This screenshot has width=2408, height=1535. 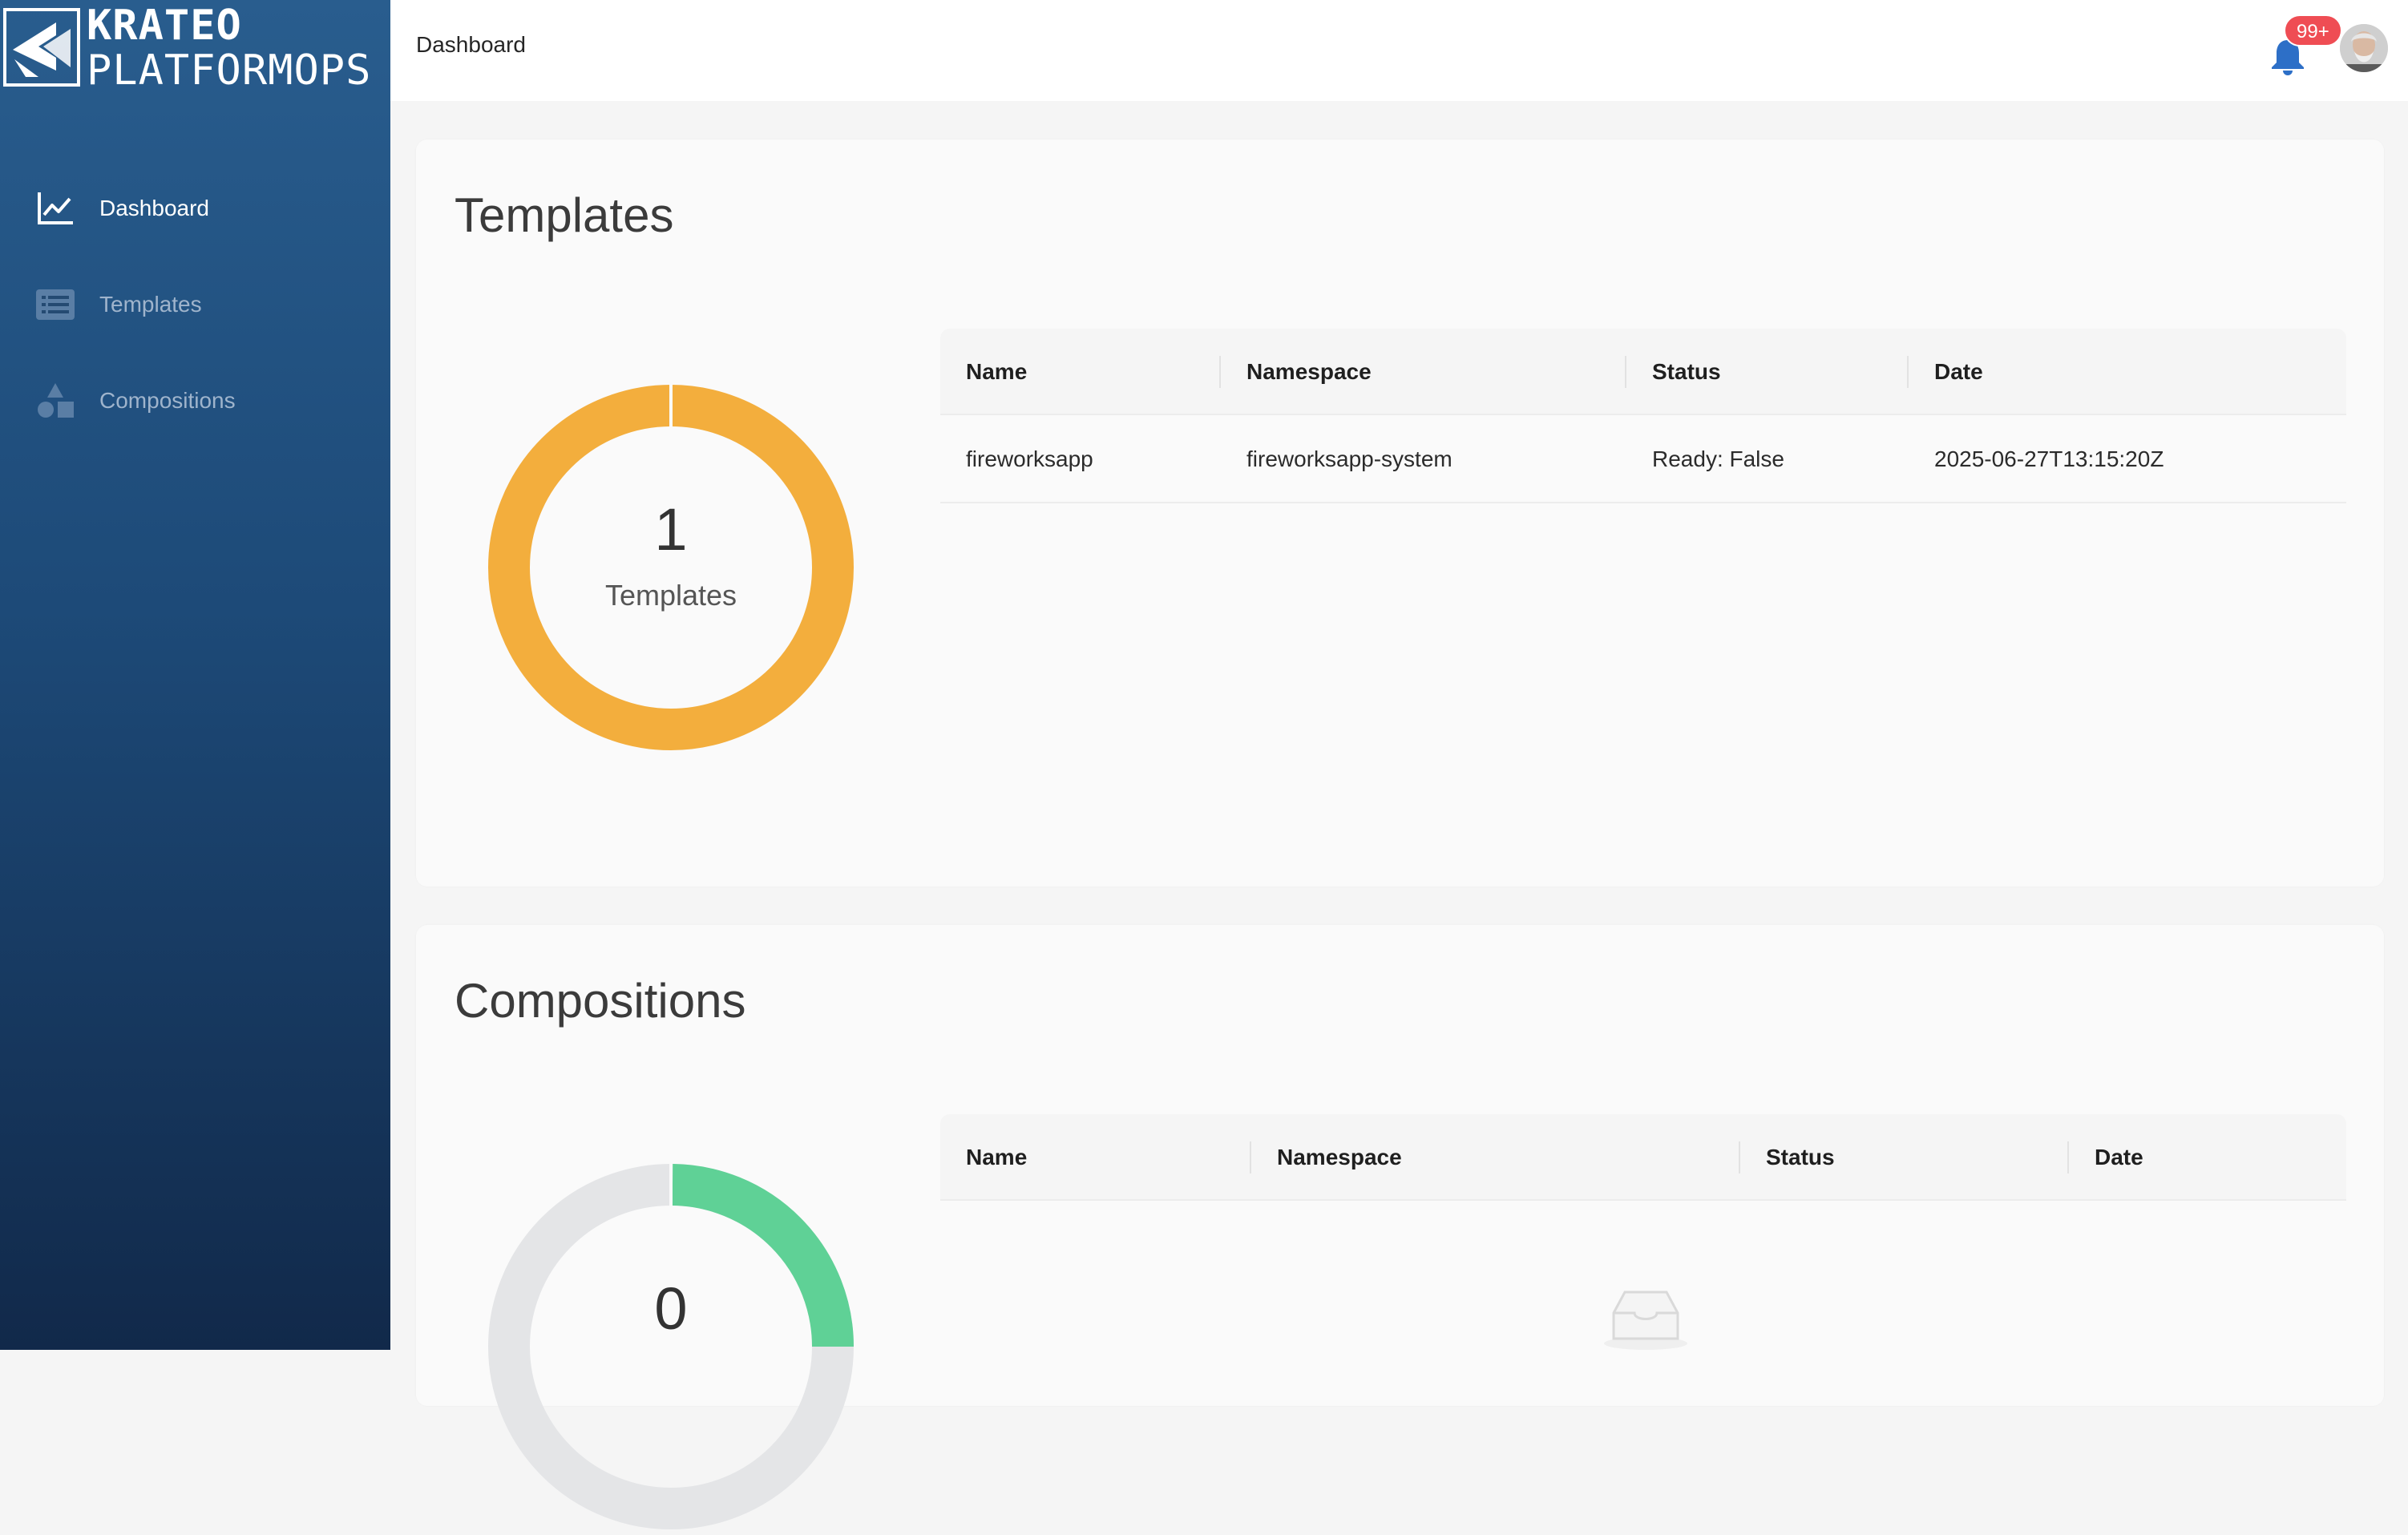 I want to click on cell-namespace: fireworksapp-system, so click(x=1349, y=458).